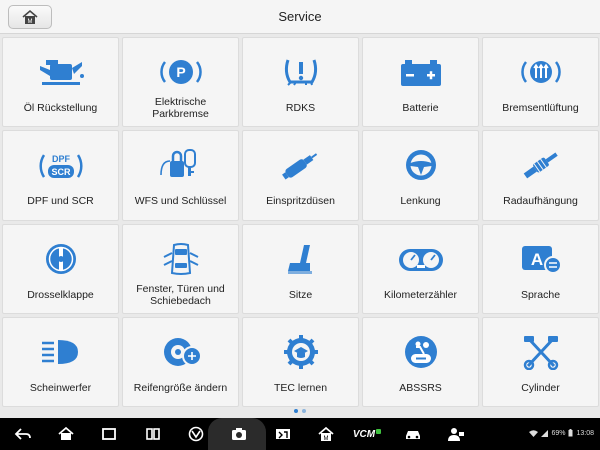 Image resolution: width=600 pixels, height=450 pixels. I want to click on car-doors-icon, so click(180, 258).